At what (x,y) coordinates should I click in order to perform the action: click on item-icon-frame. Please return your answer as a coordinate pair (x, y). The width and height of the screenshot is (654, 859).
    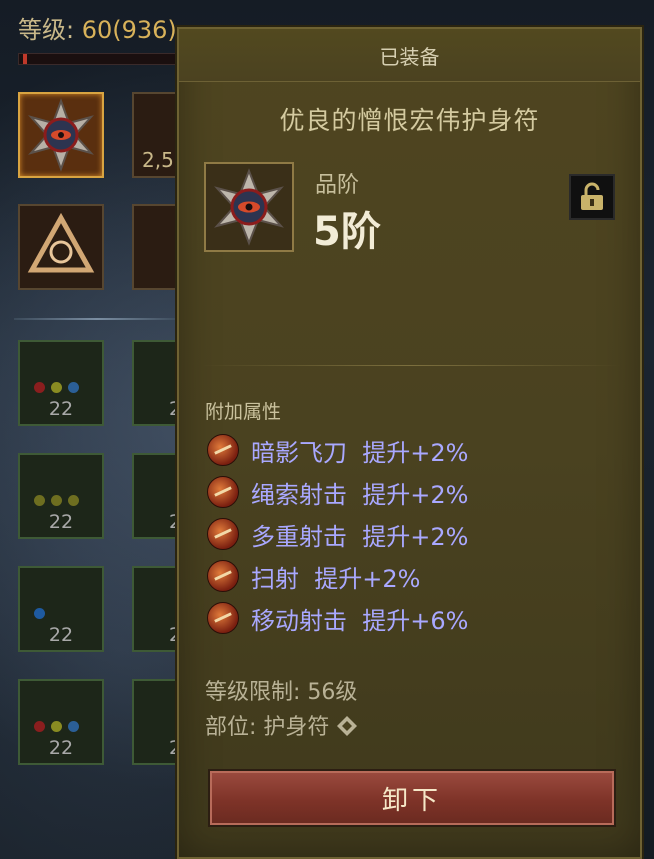
    Looking at the image, I should click on (249, 207).